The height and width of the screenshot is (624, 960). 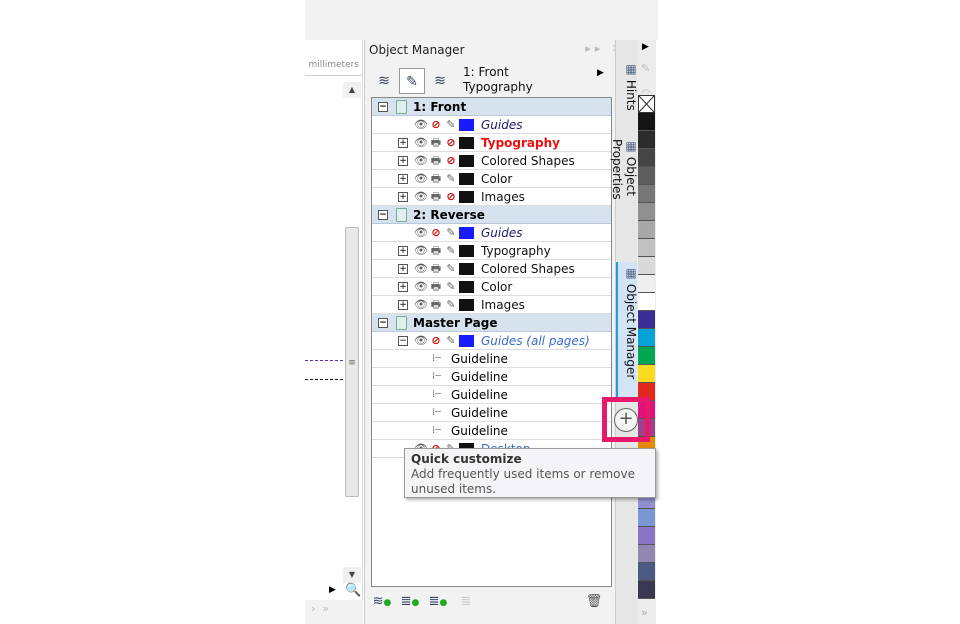 I want to click on plus-circle-icon: +, so click(x=626, y=420).